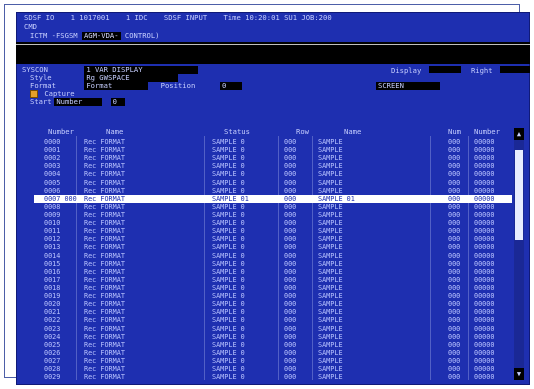 The image size is (534, 389). What do you see at coordinates (273, 166) in the screenshot?
I see `table-row: 0003 Rec FORMAT SAMPLE 0 000 SAMPLE 000 00000` at bounding box center [273, 166].